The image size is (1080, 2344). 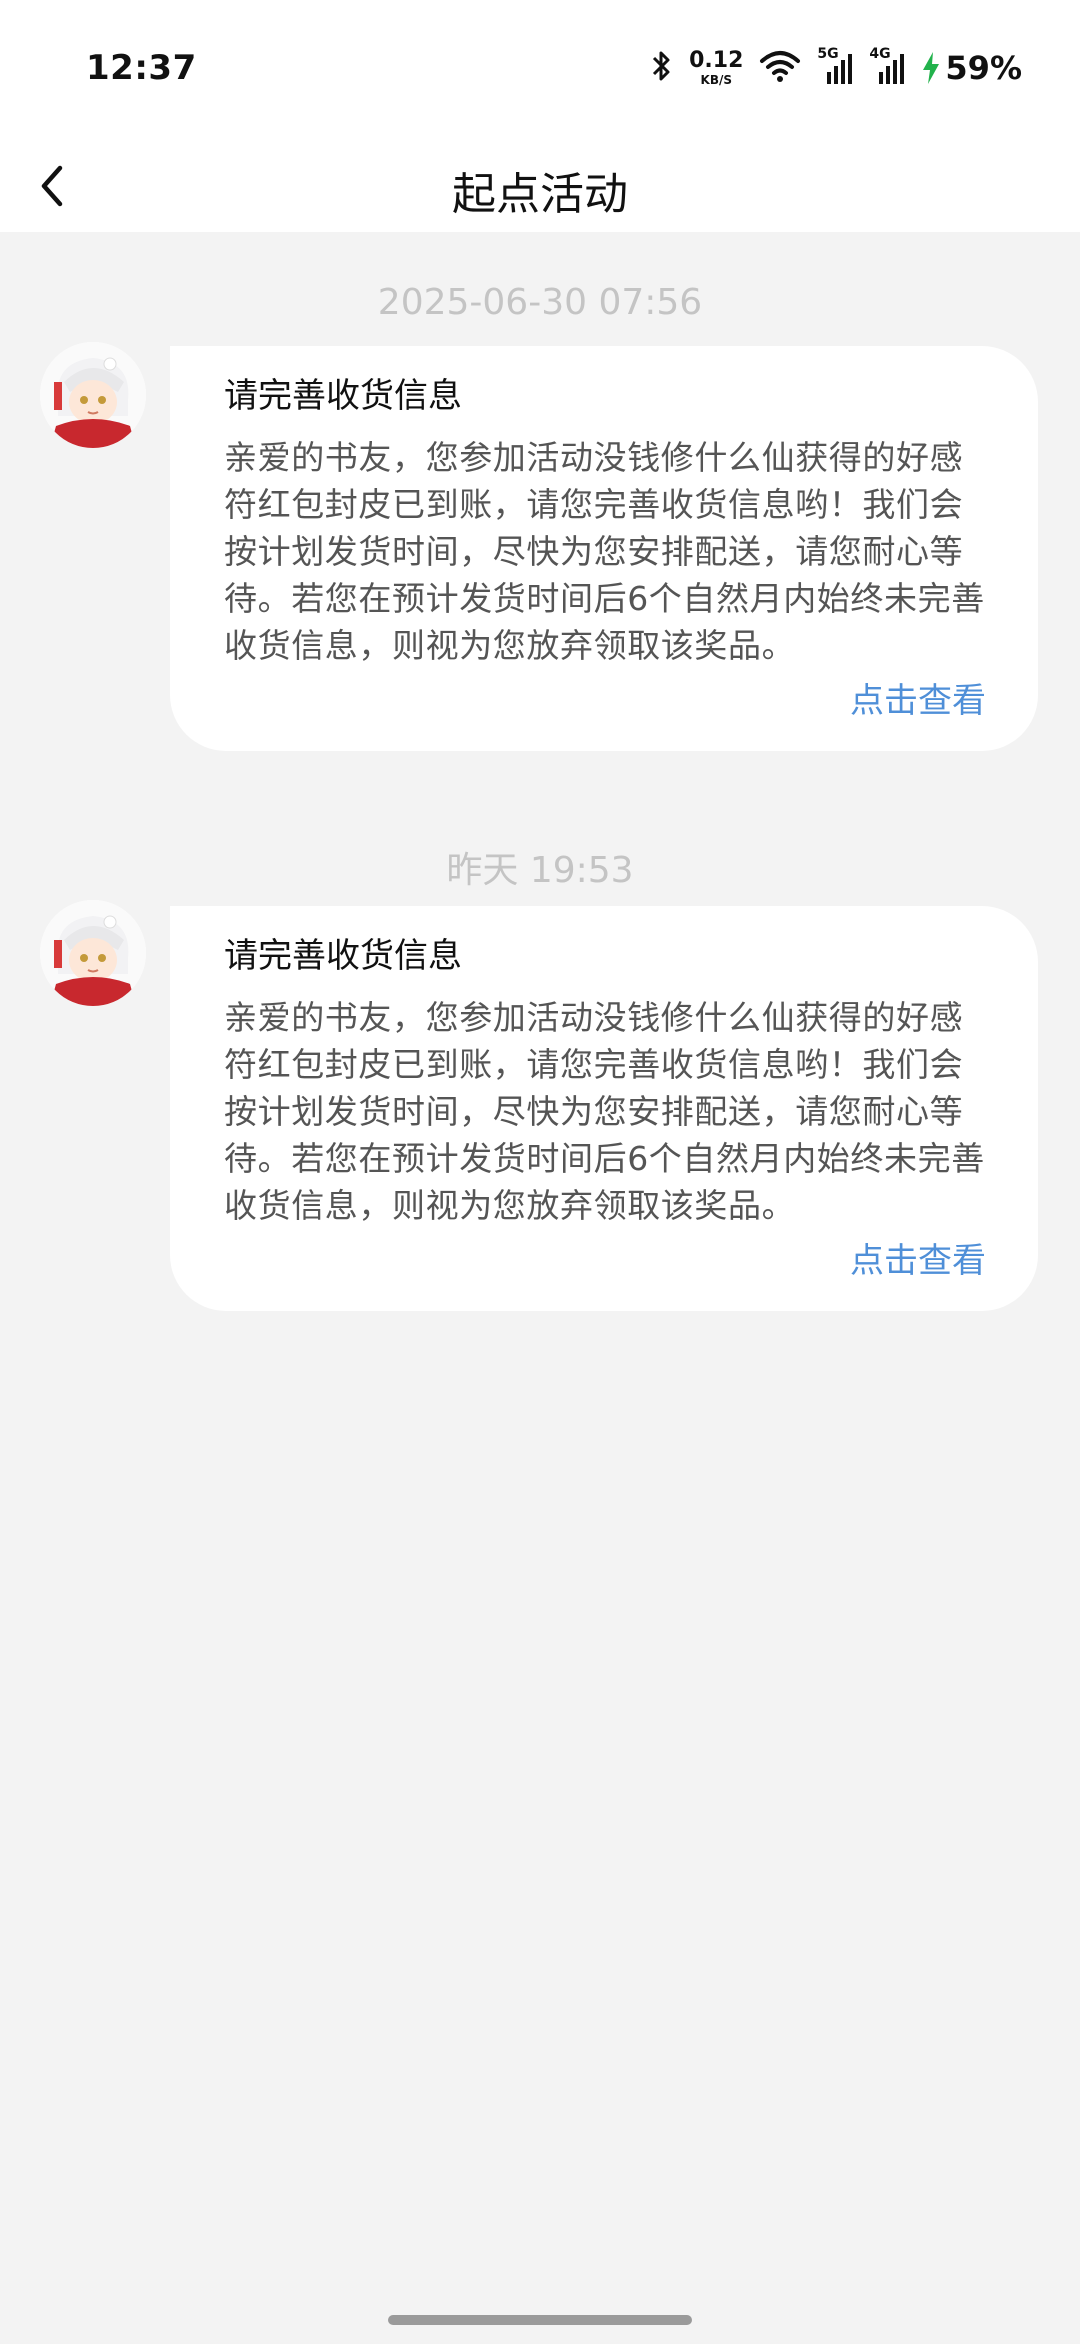 I want to click on battery: 59%, so click(x=971, y=68).